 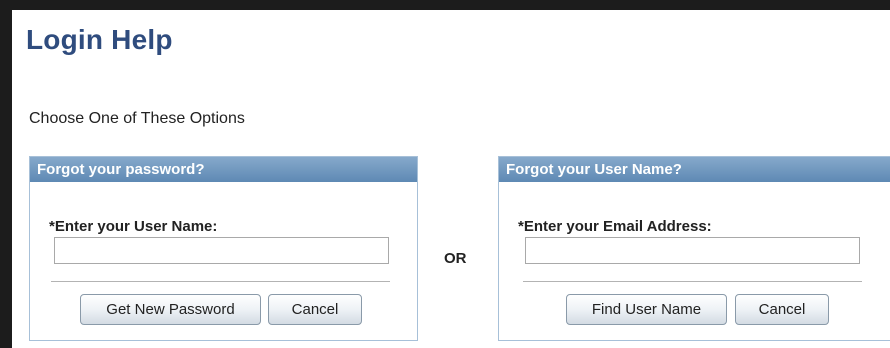 I want to click on forgot-username-header: Forgot your User Name?, so click(x=694, y=169).